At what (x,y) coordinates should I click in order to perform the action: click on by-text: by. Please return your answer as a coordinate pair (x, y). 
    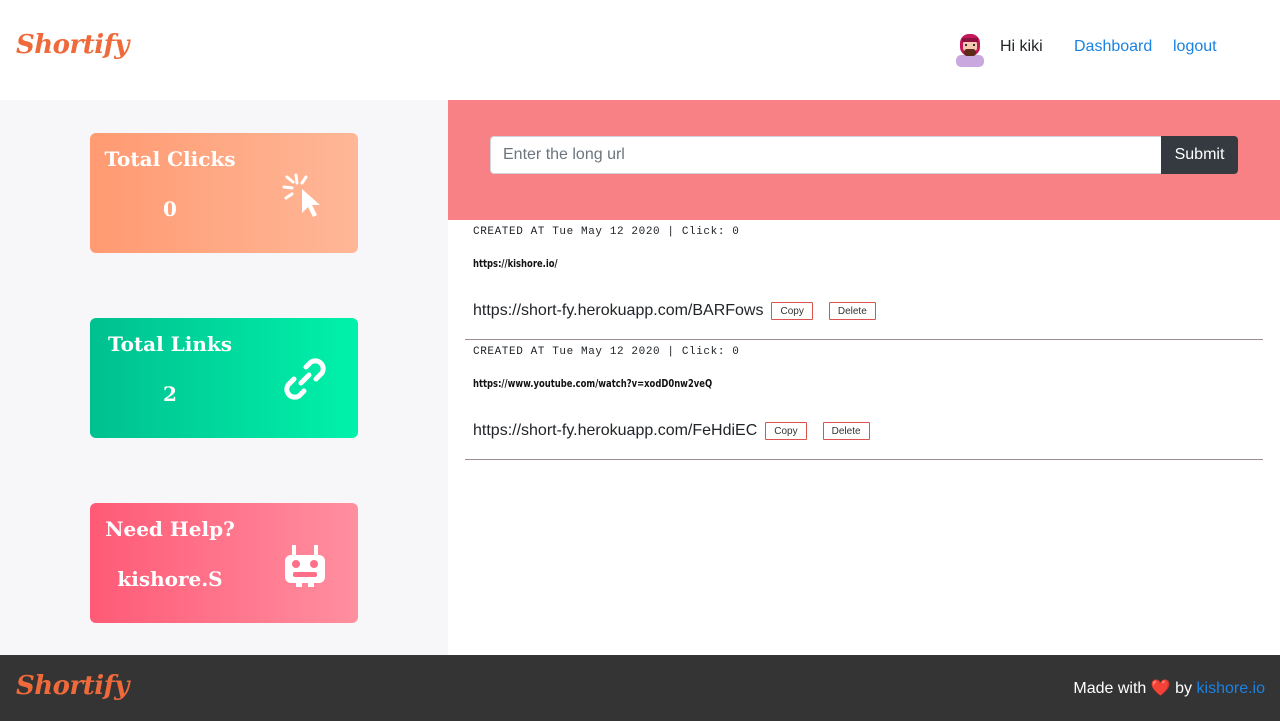
    Looking at the image, I should click on (1184, 688).